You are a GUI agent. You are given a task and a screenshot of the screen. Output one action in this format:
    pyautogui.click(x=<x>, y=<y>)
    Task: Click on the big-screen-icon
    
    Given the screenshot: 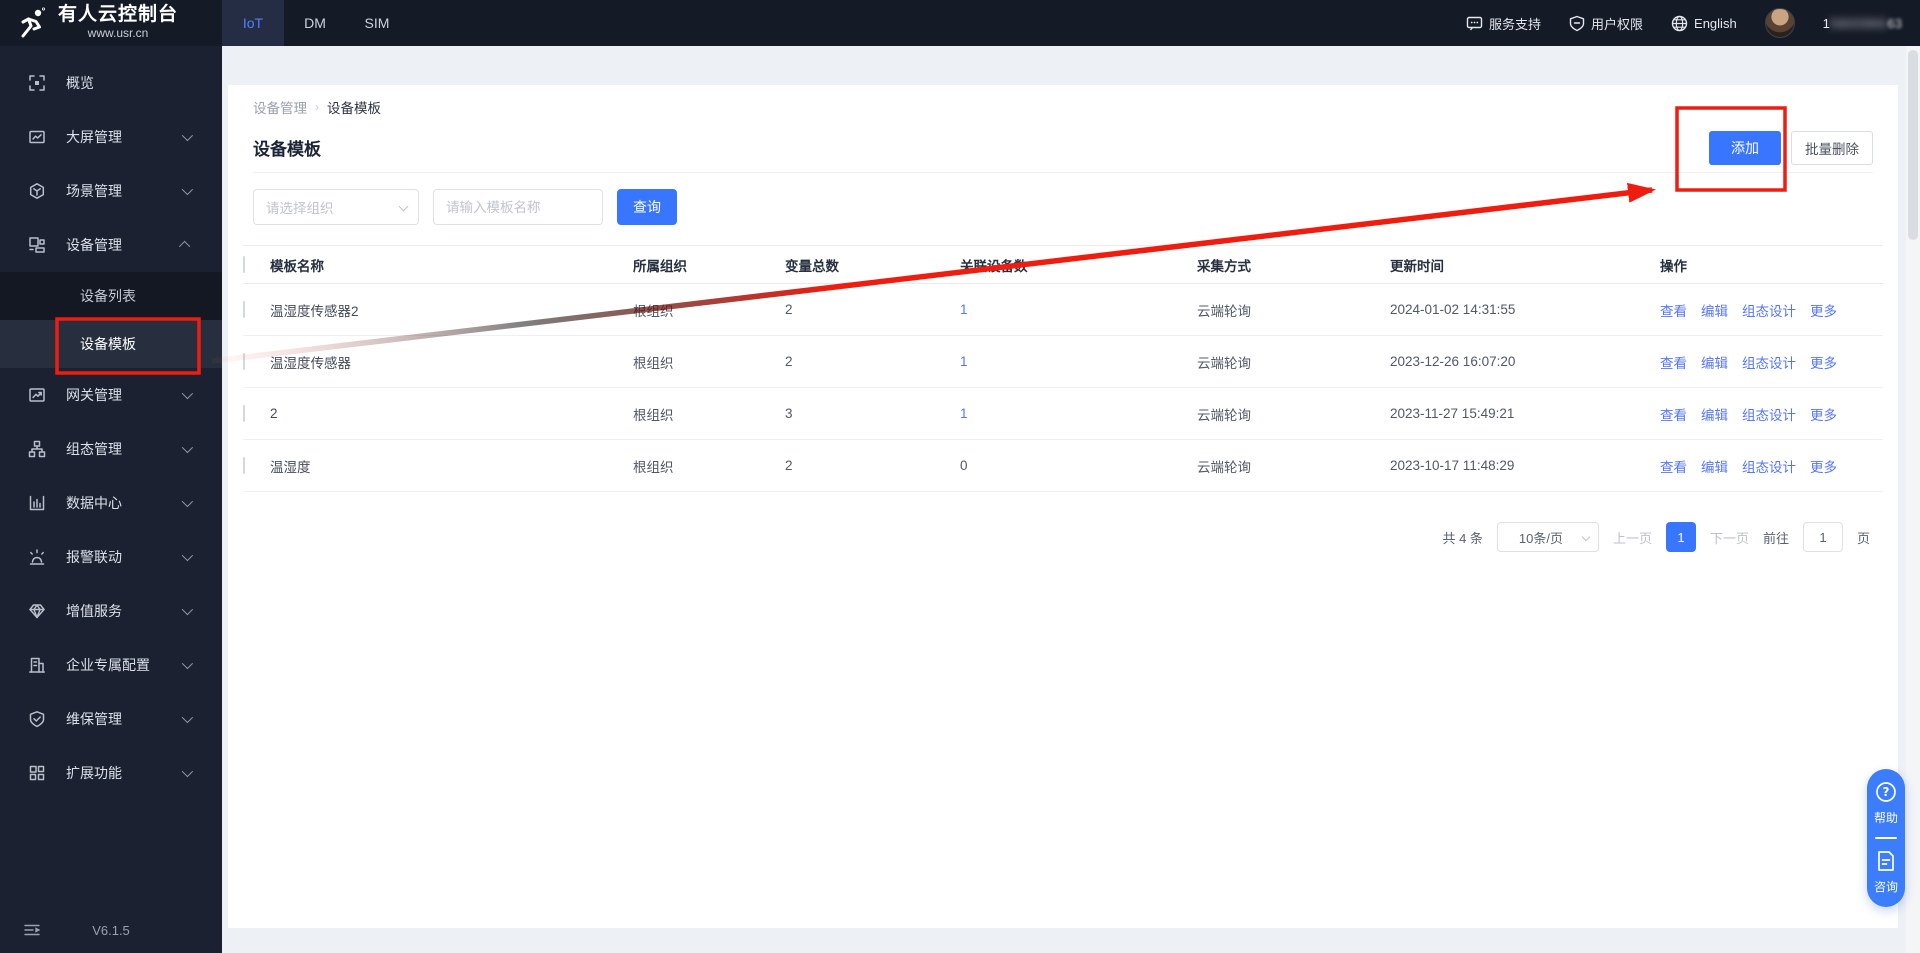 What is the action you would take?
    pyautogui.click(x=37, y=137)
    